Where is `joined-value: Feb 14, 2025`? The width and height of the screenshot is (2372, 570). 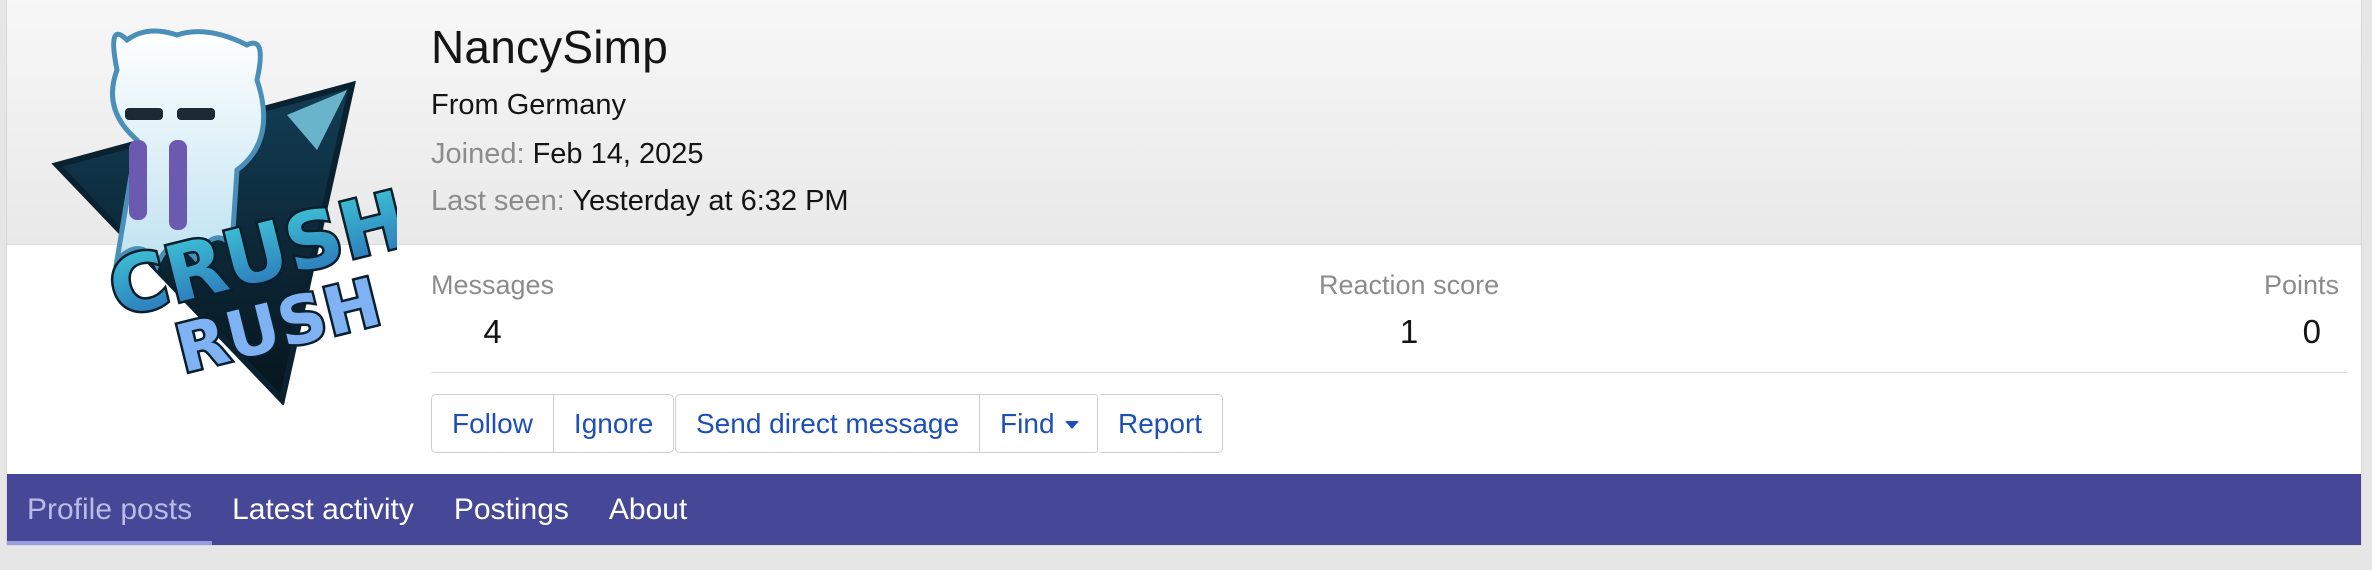 joined-value: Feb 14, 2025 is located at coordinates (618, 154).